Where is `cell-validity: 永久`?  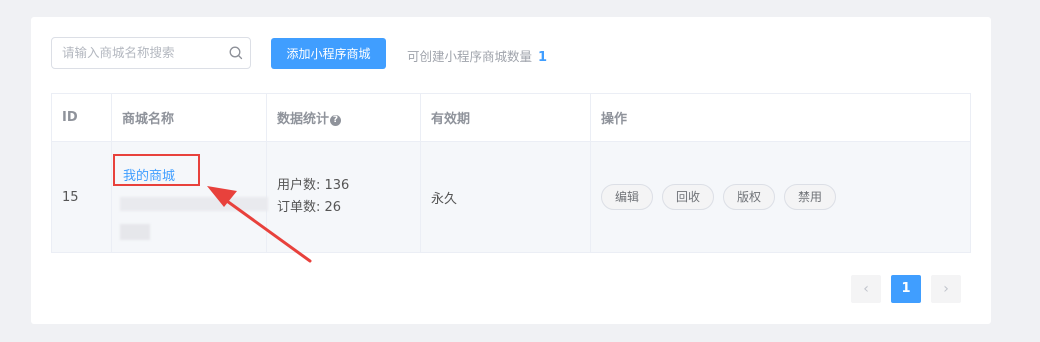
cell-validity: 永久 is located at coordinates (505, 197).